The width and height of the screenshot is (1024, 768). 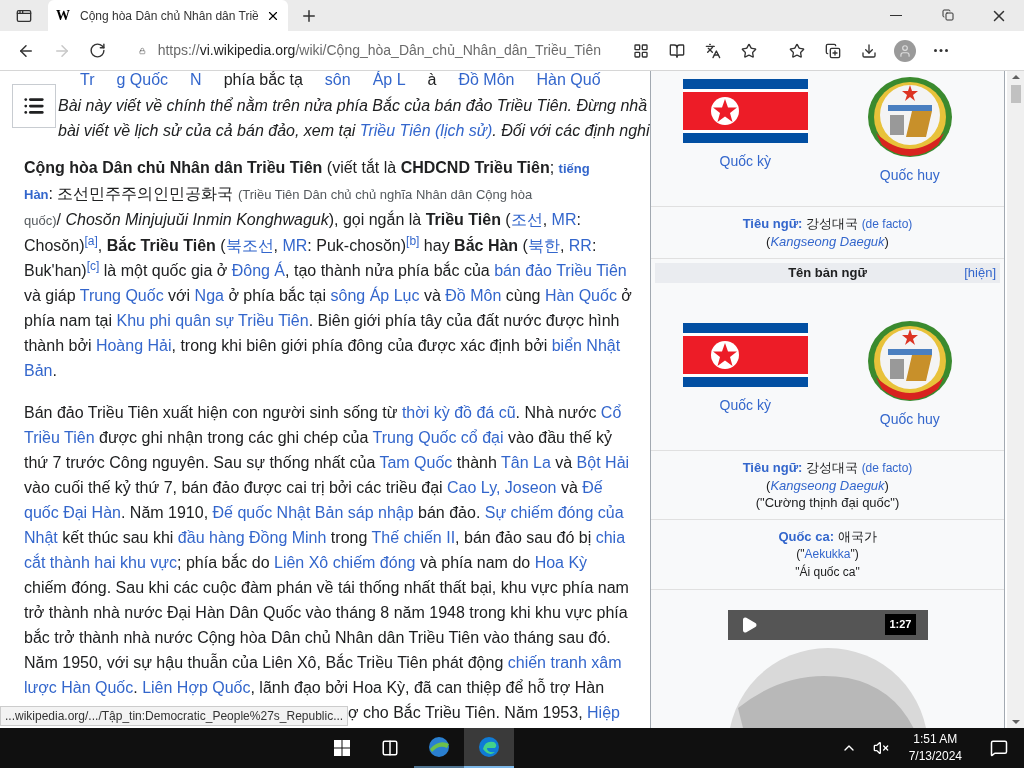 What do you see at coordinates (79, 687) in the screenshot?
I see `link: lược Hàn Quốc` at bounding box center [79, 687].